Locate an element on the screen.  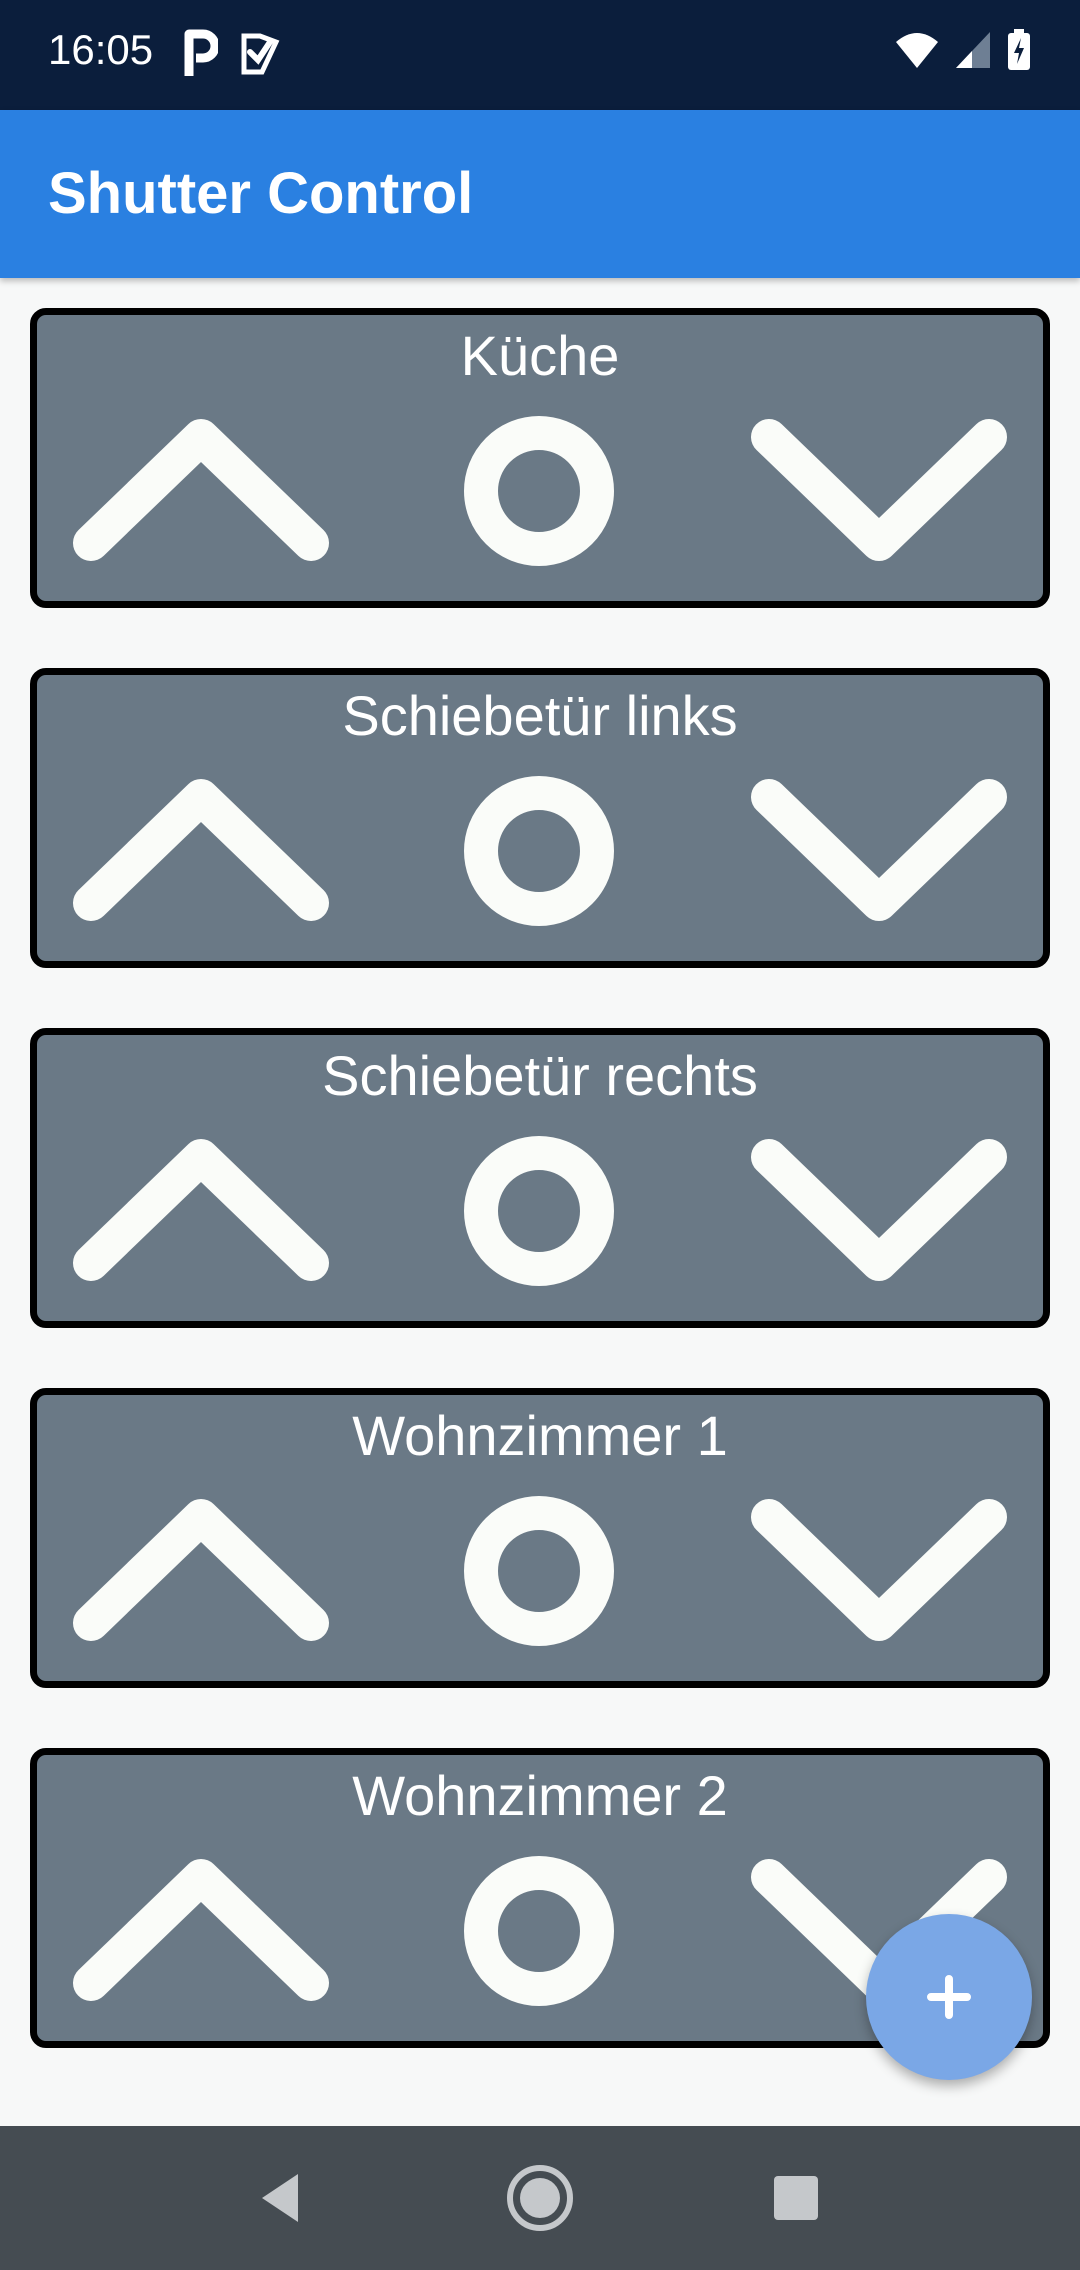
shutter-name: Wohnzimmer 2 is located at coordinates (540, 1795).